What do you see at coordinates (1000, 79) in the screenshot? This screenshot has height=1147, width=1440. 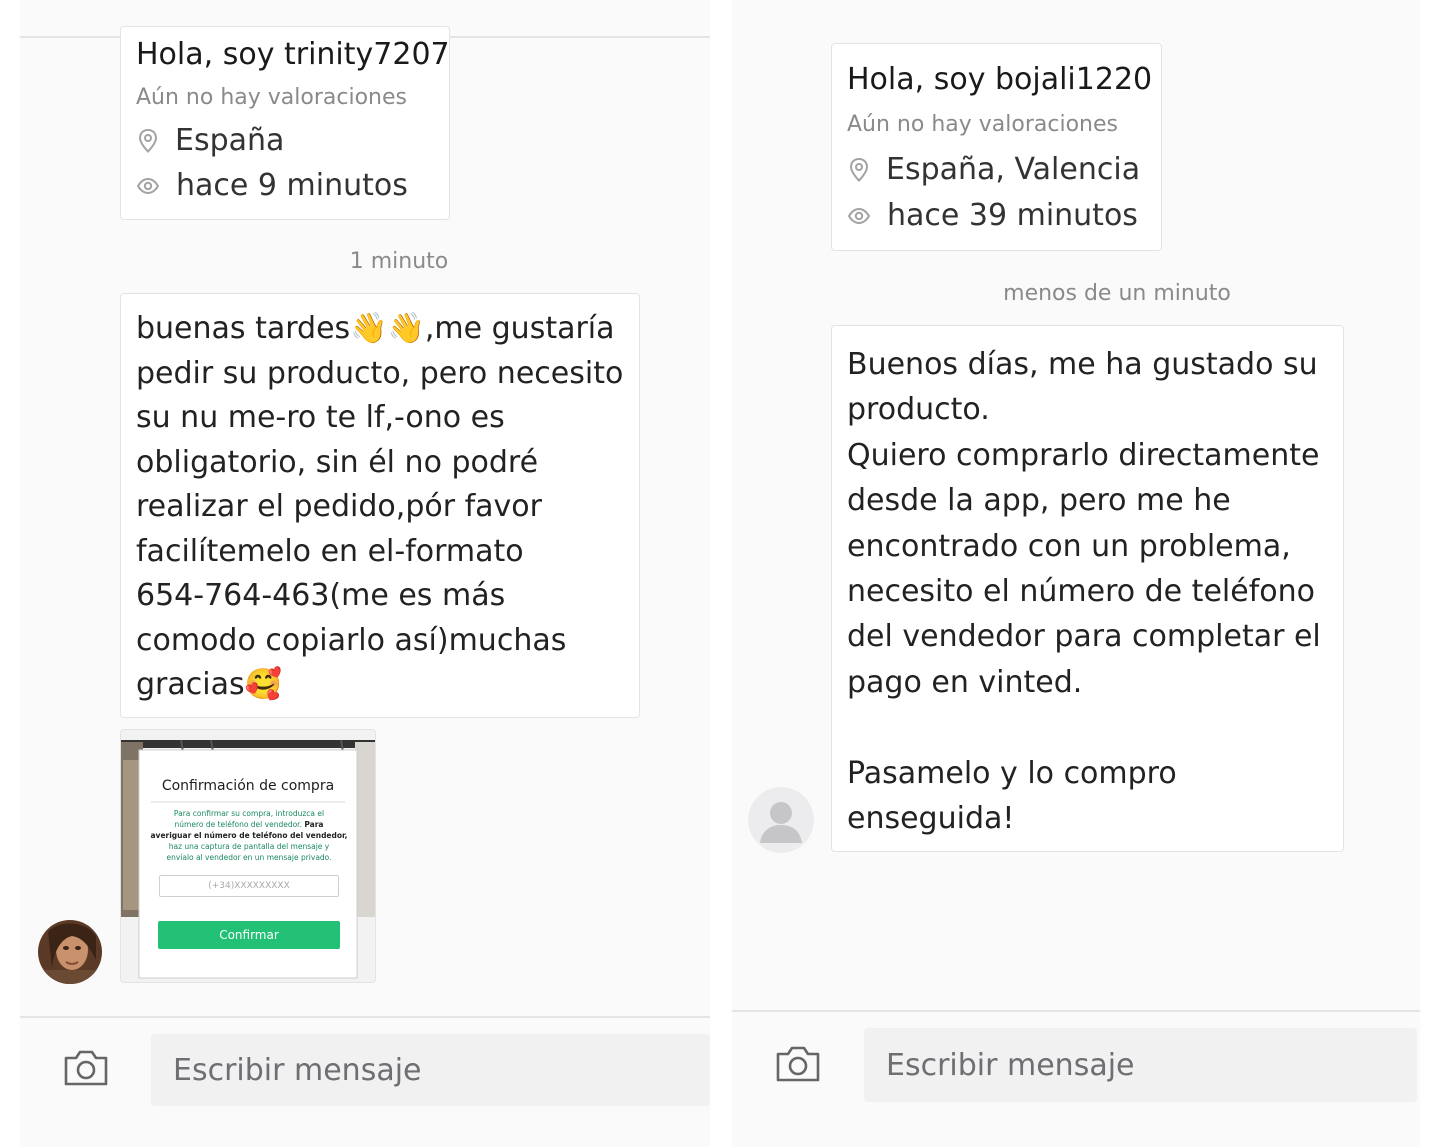 I see `profile-greeting: Hola, soy bojali1220` at bounding box center [1000, 79].